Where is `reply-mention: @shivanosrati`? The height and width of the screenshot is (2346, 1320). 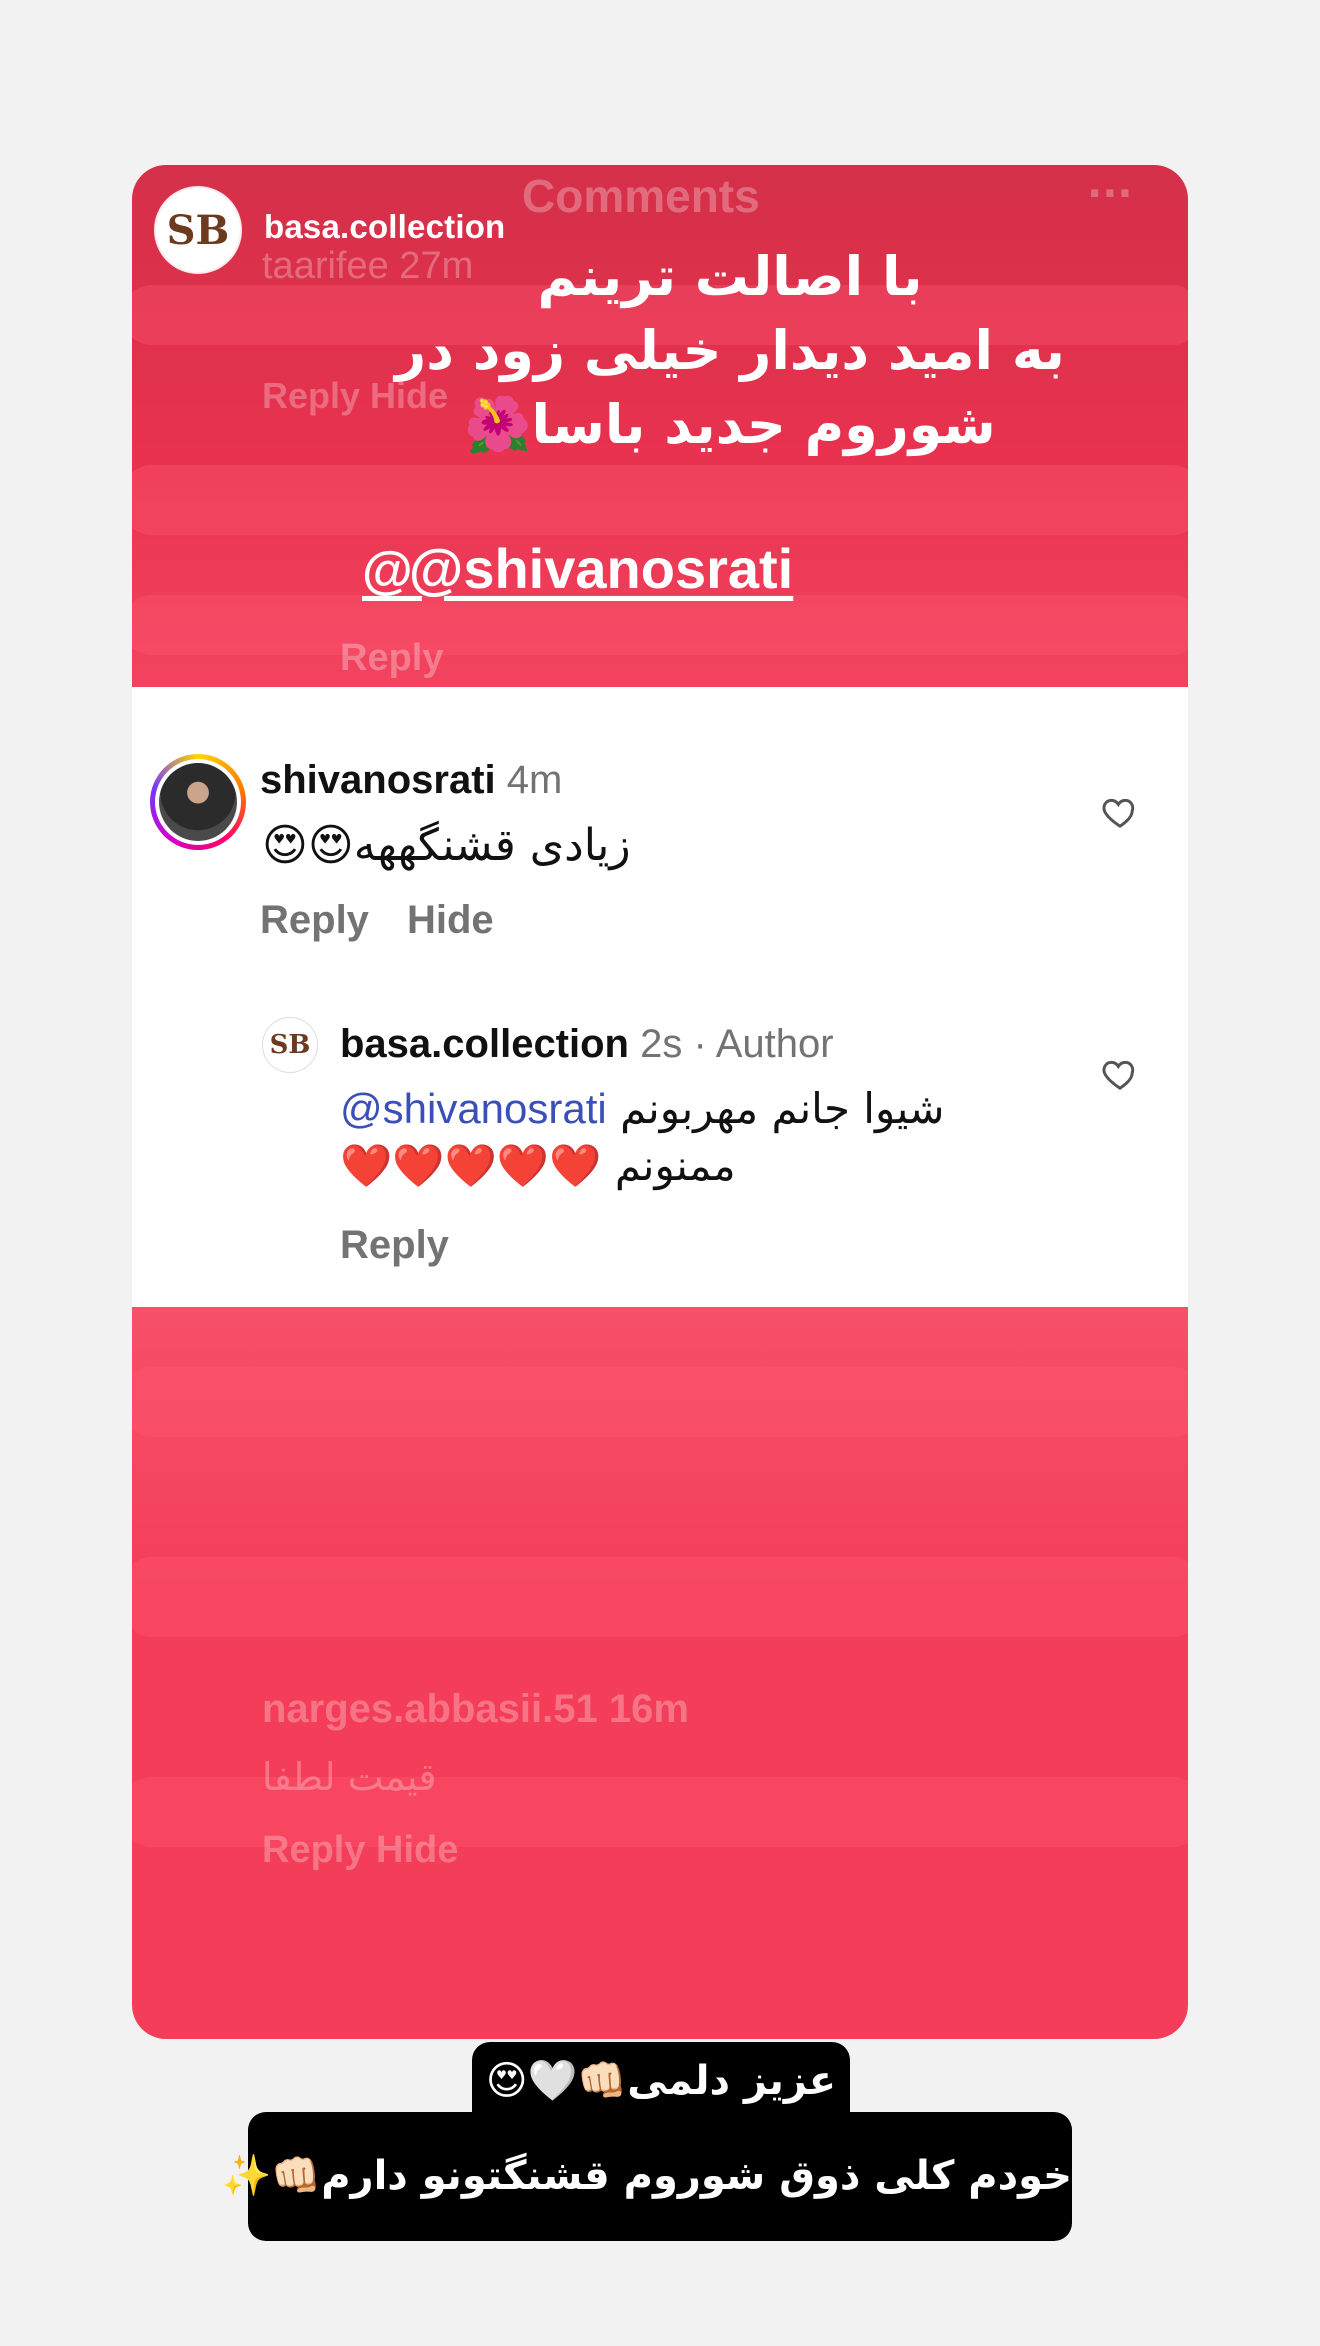
reply-mention: @shivanosrati is located at coordinates (473, 1108).